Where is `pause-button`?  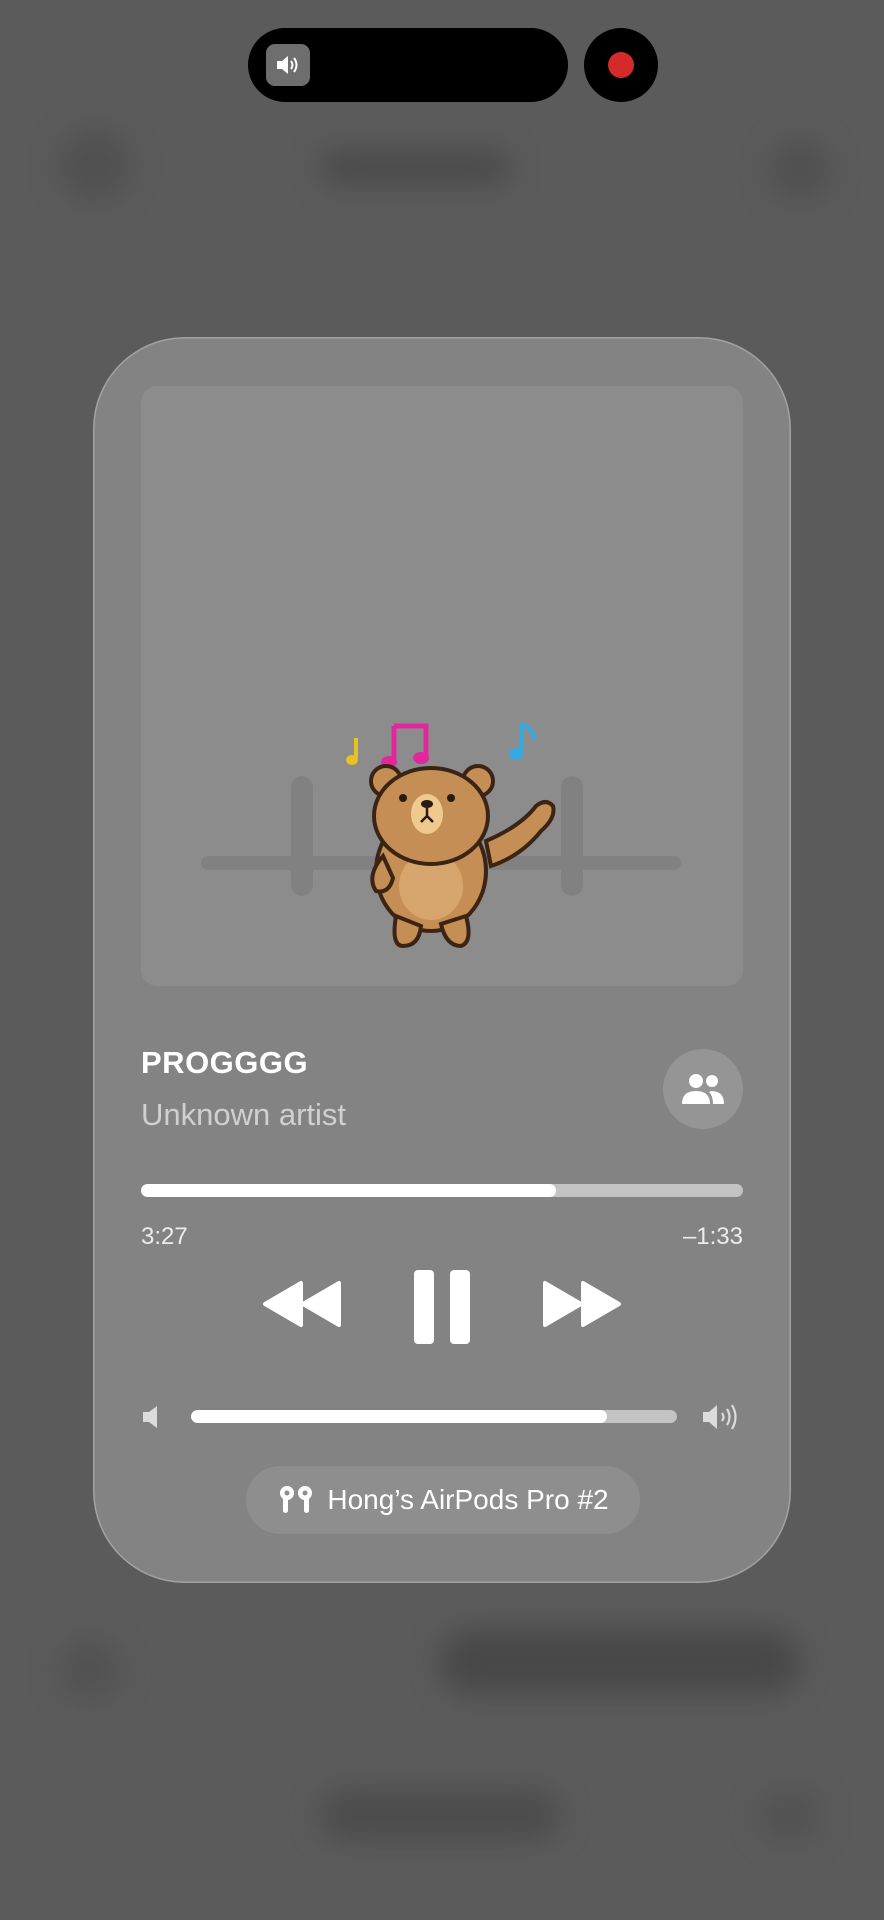
pause-button is located at coordinates (442, 1307).